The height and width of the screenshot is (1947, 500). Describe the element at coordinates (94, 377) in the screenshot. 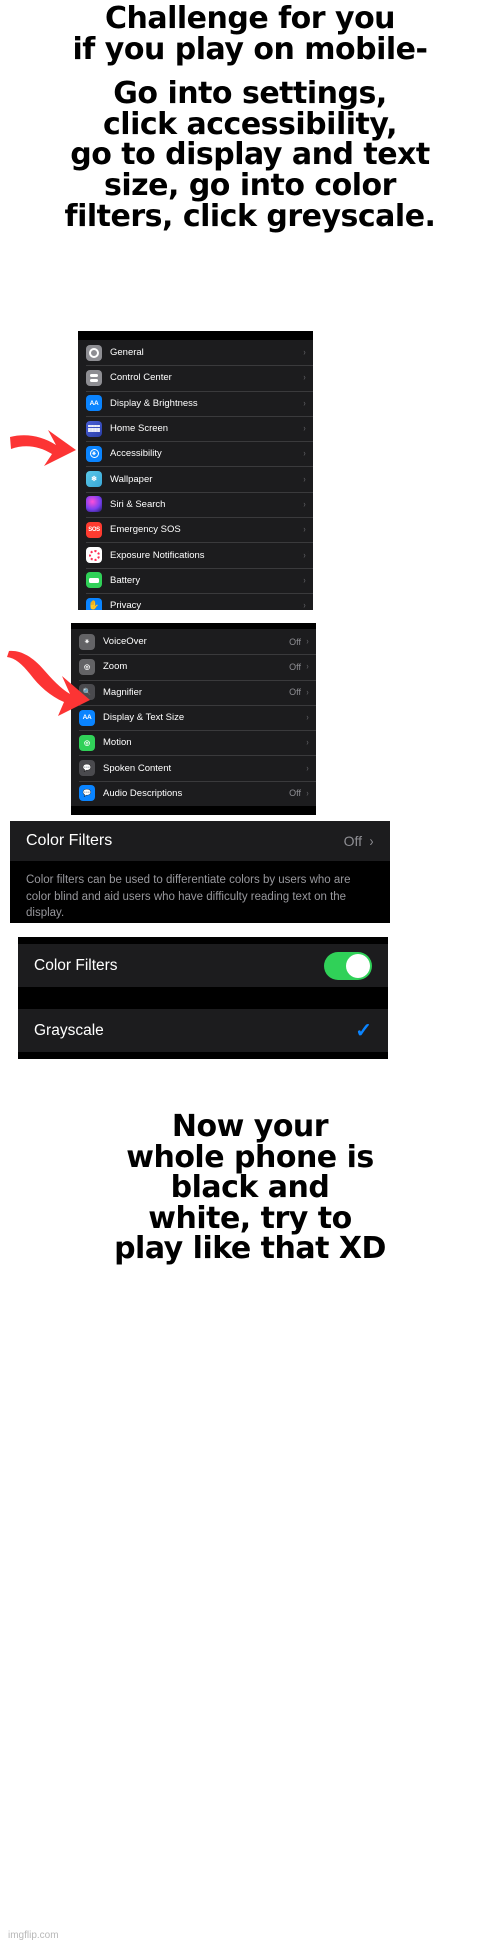

I see `control-center-icon` at that location.